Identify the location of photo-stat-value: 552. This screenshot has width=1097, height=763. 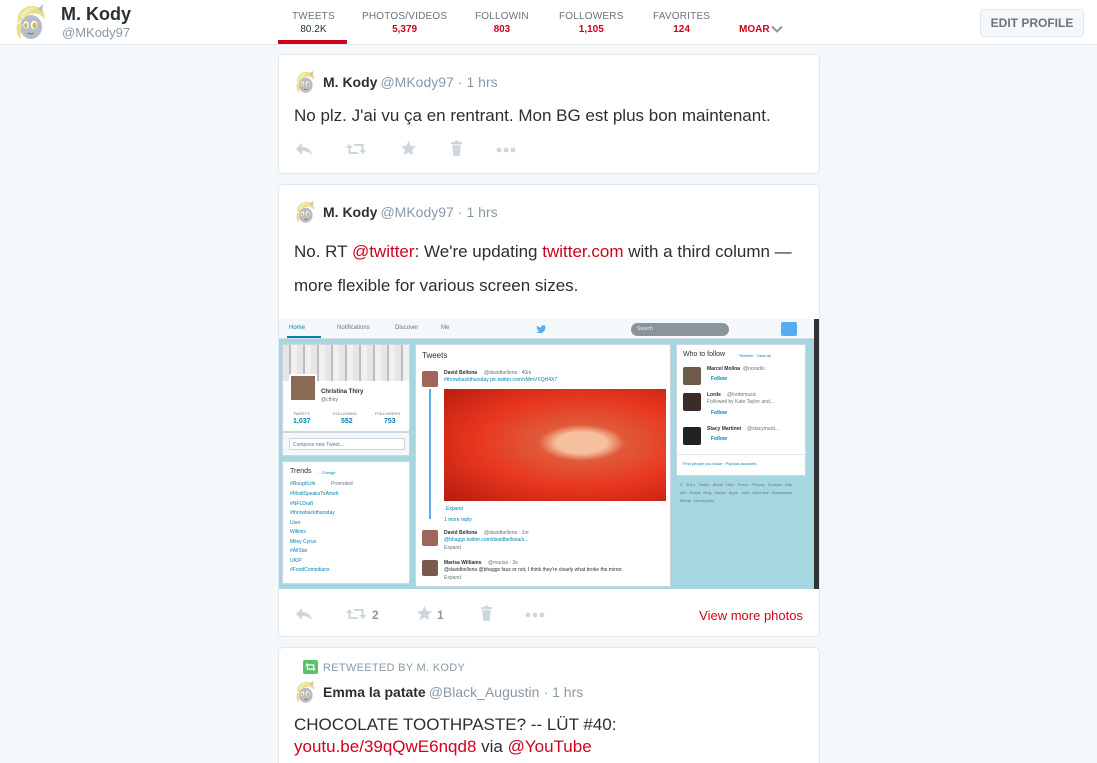
(347, 421).